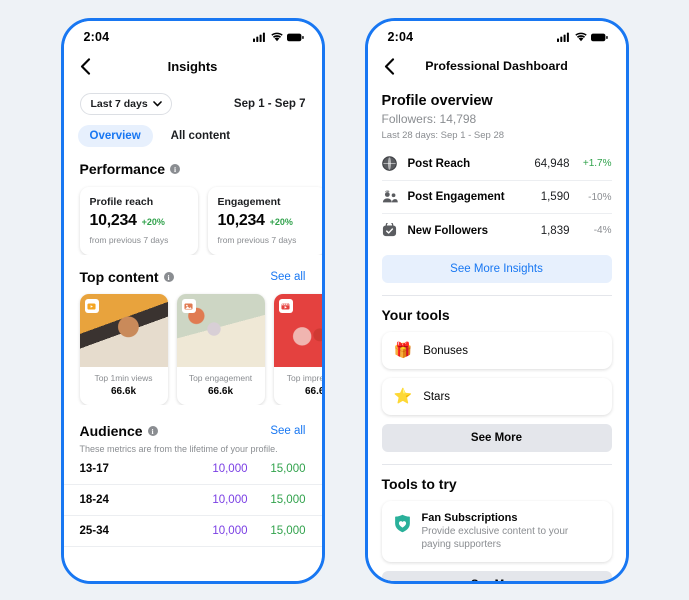 This screenshot has height=600, width=689. I want to click on status-bar: 2:04, so click(193, 35).